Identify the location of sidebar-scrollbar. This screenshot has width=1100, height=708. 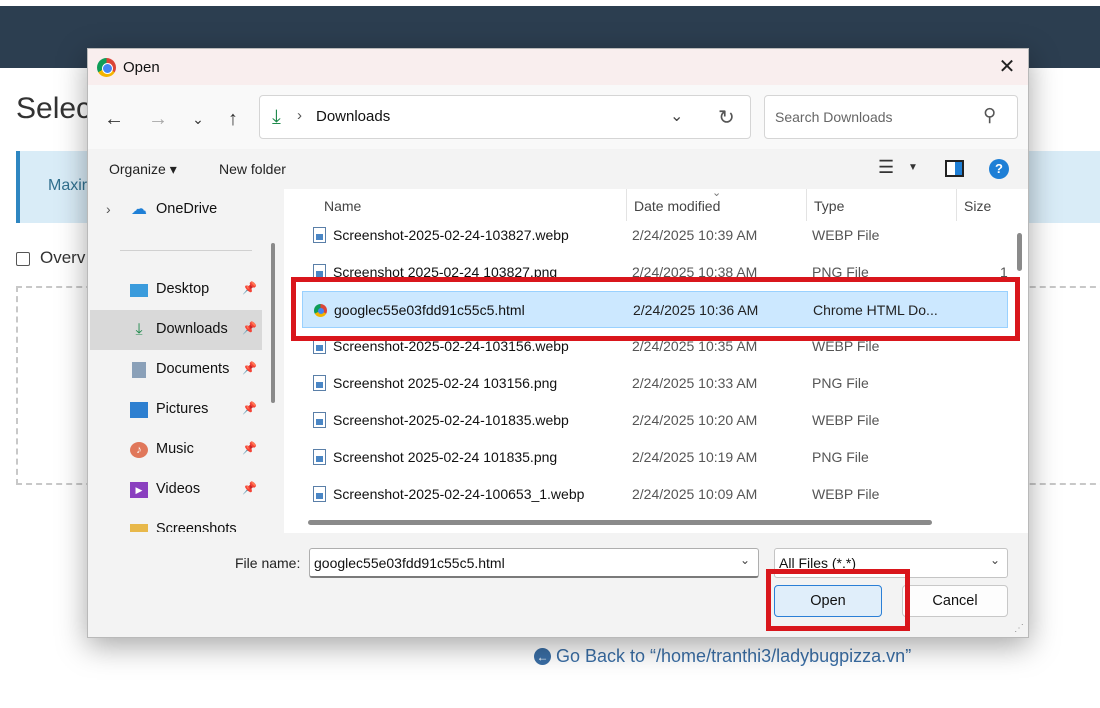
(273, 323).